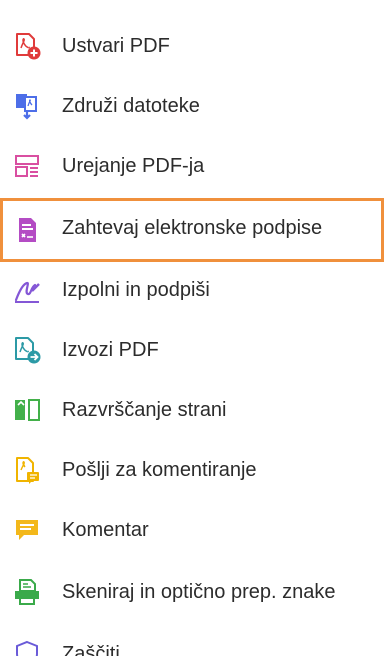 Image resolution: width=384 pixels, height=656 pixels. Describe the element at coordinates (27, 106) in the screenshot. I see `combine-files-icon` at that location.